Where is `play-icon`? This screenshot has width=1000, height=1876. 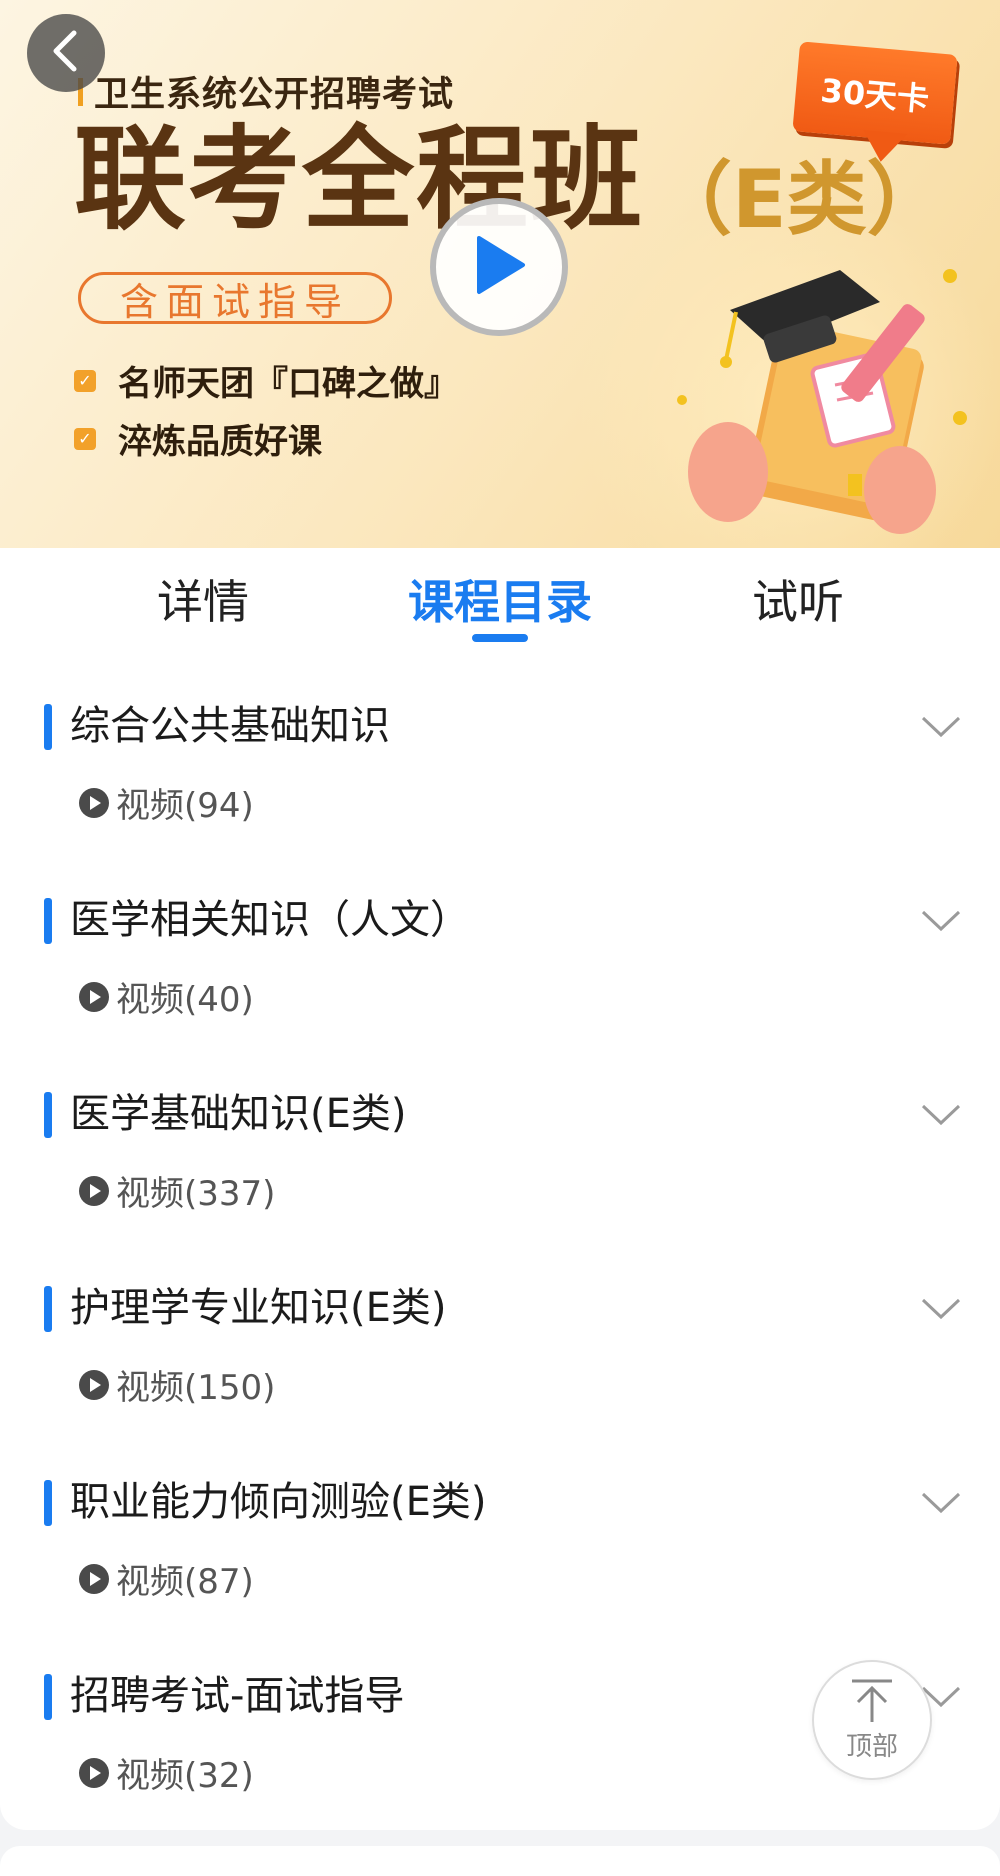 play-icon is located at coordinates (499, 267).